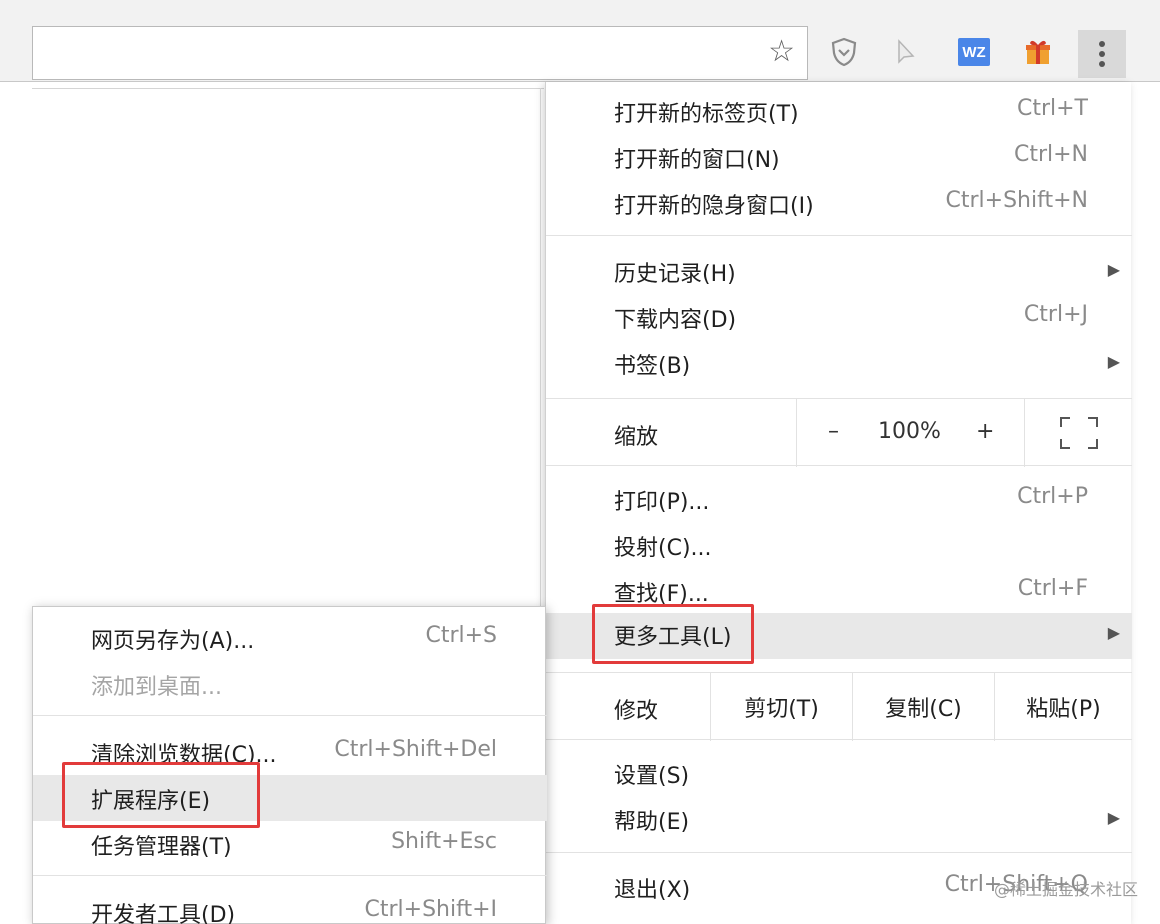 This screenshot has width=1160, height=924. I want to click on menu-item-settings: 设置(S), so click(839, 775).